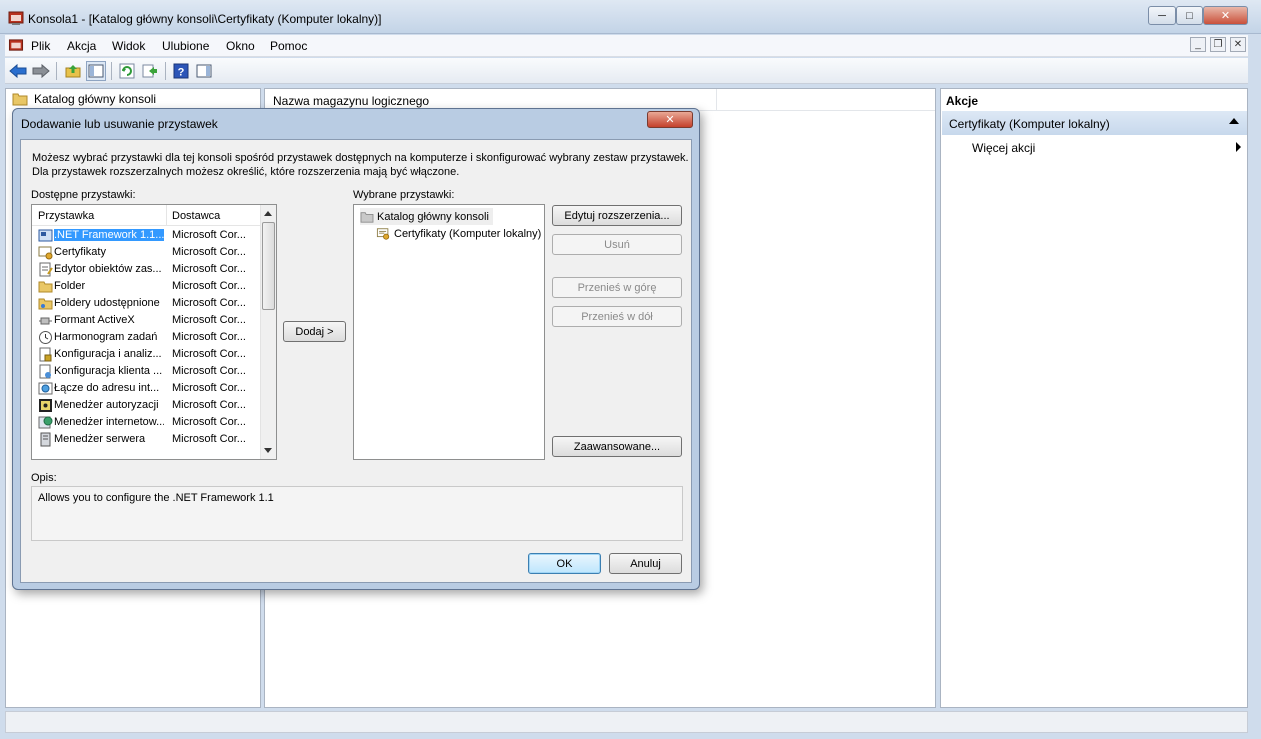 The image size is (1261, 739). Describe the element at coordinates (45, 439) in the screenshot. I see `server-icon` at that location.